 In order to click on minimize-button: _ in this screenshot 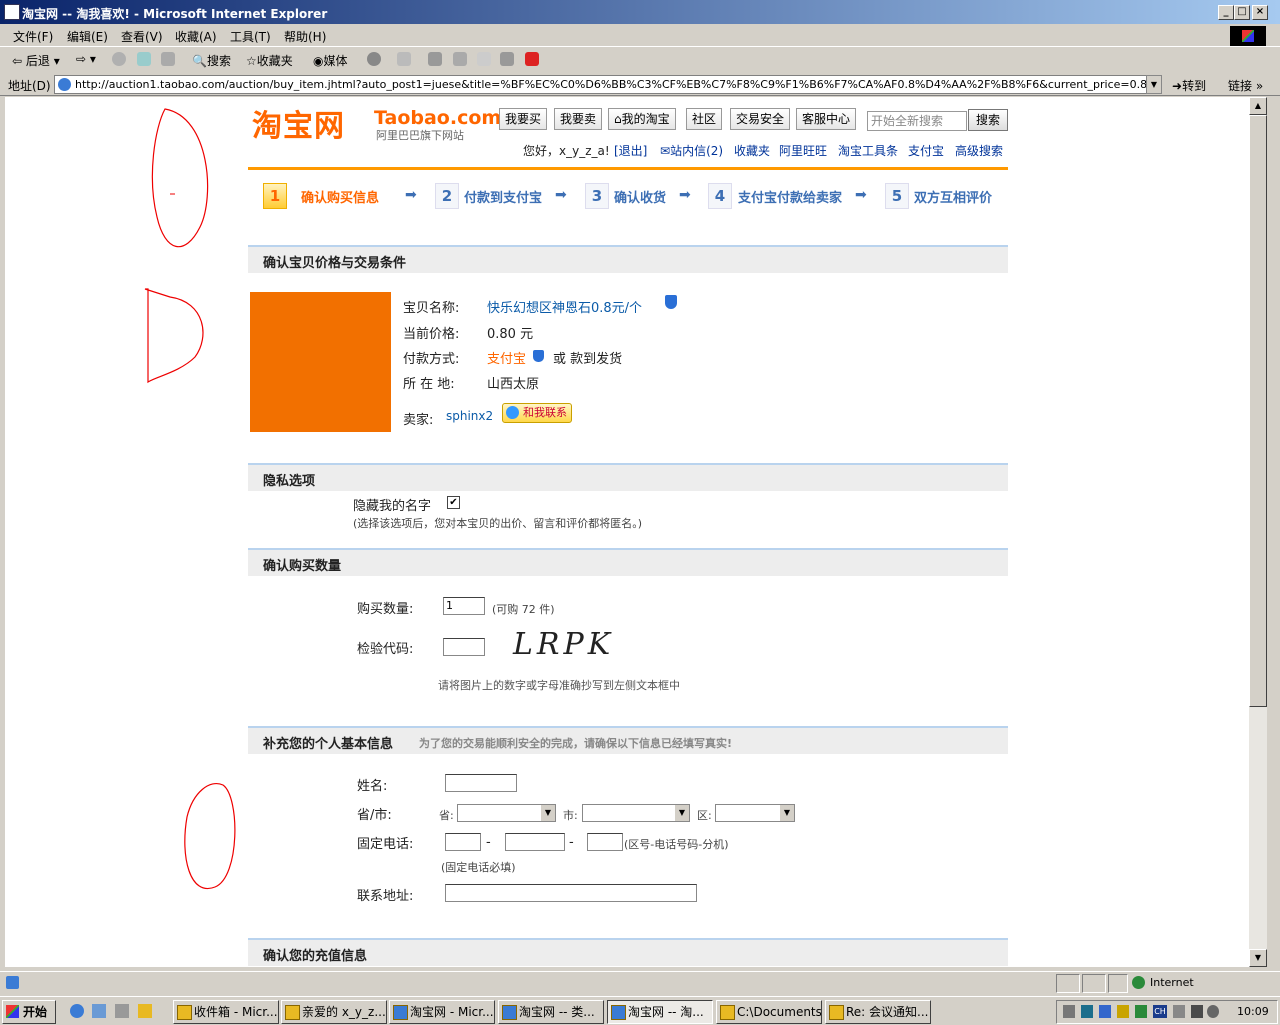, I will do `click(1226, 12)`.